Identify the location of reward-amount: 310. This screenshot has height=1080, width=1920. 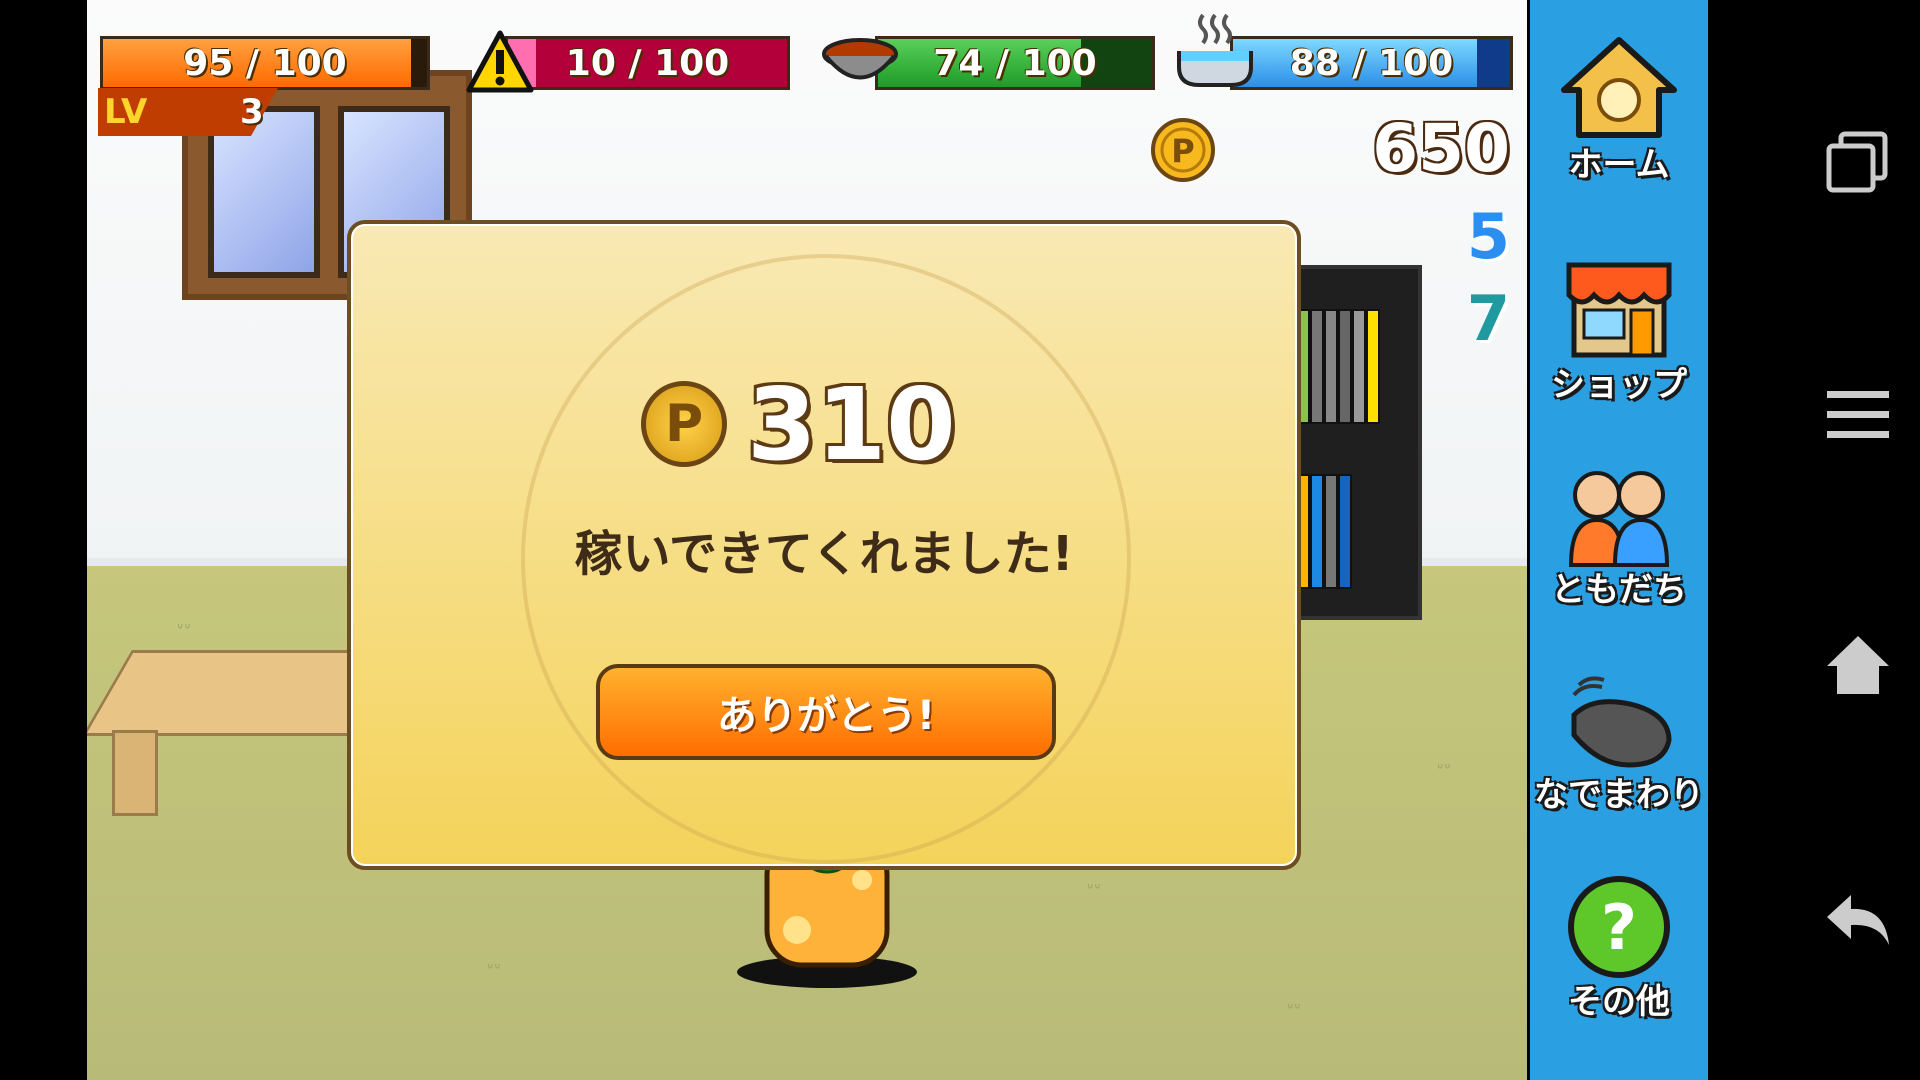
(851, 424).